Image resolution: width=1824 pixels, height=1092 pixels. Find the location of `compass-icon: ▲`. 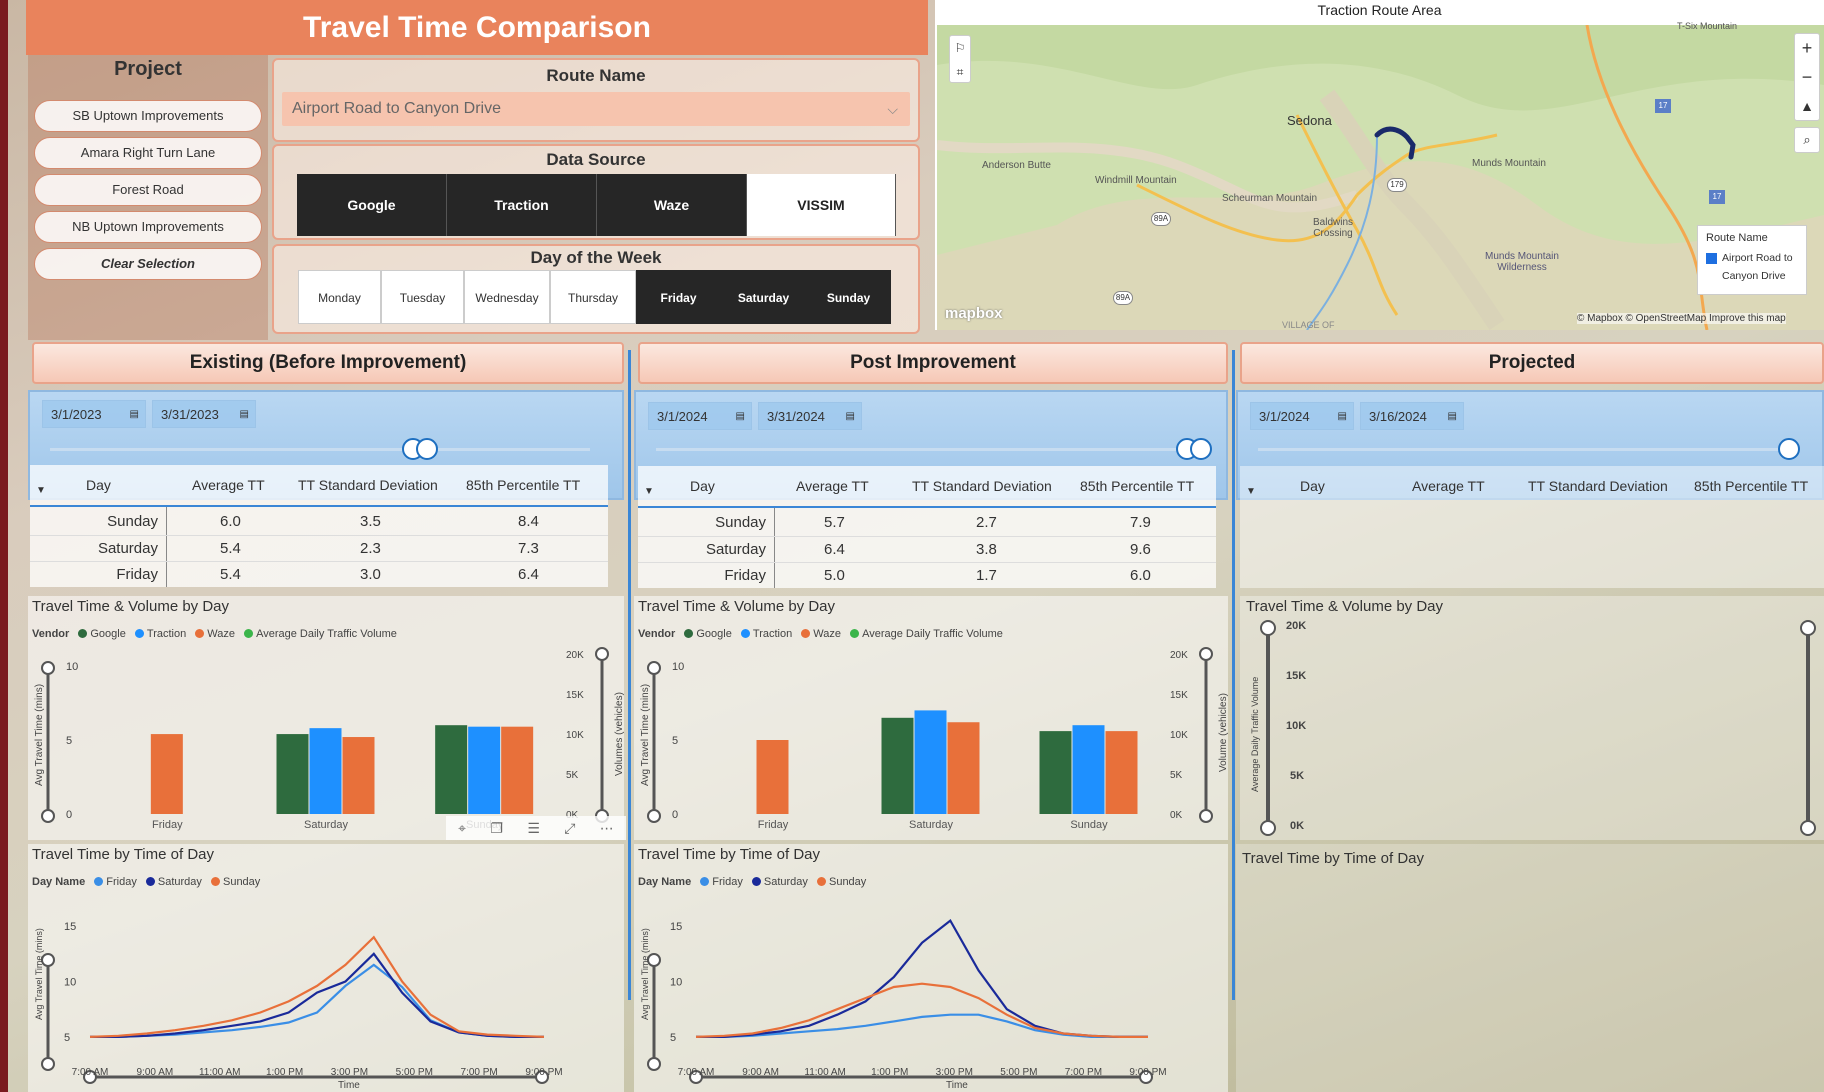

compass-icon: ▲ is located at coordinates (1807, 106).